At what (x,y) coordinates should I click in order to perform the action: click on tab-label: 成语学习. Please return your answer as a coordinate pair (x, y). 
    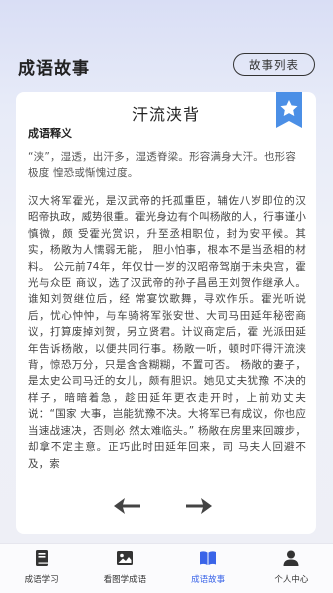
    Looking at the image, I should click on (41, 580).